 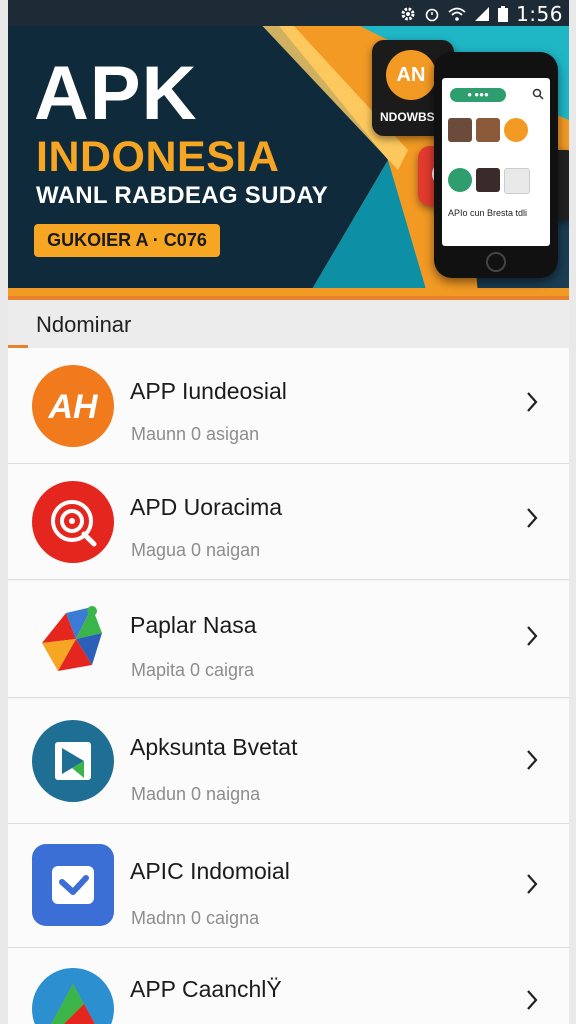 What do you see at coordinates (193, 670) in the screenshot?
I see `app-subtitle: Mapita 0 caigra` at bounding box center [193, 670].